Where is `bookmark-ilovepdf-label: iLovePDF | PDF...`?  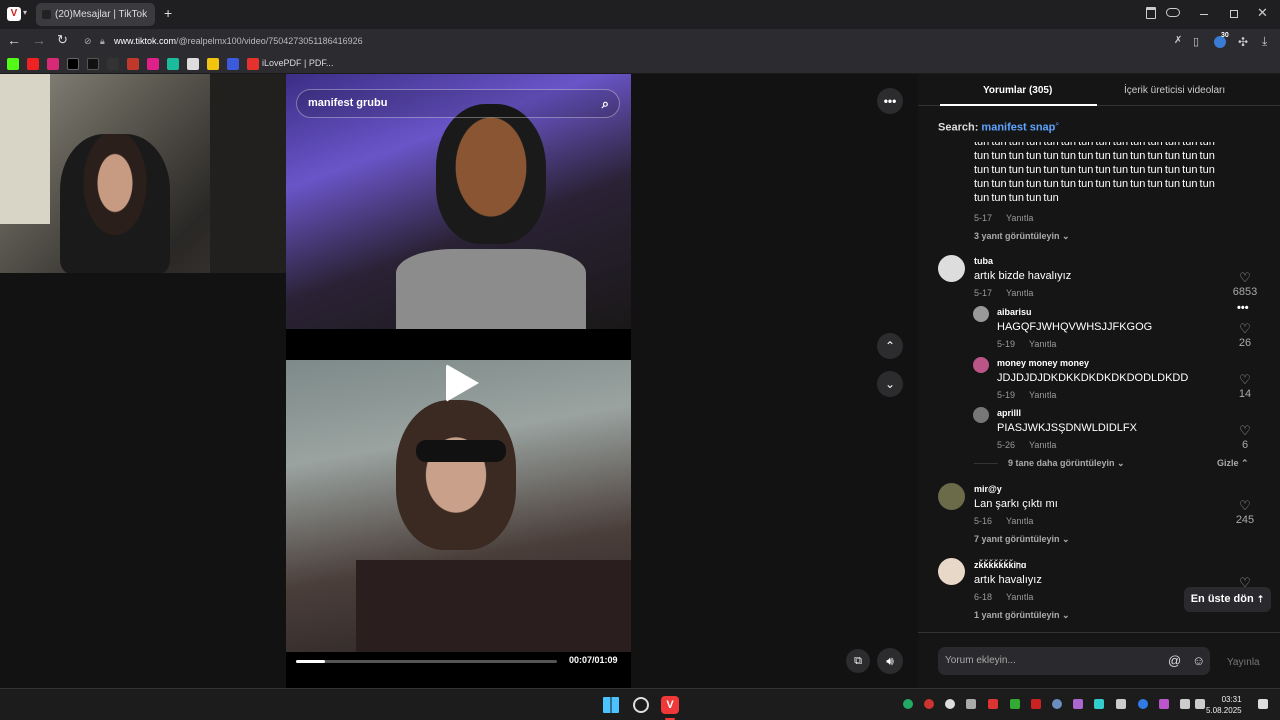
bookmark-ilovepdf-label: iLovePDF | PDF... is located at coordinates (297, 63).